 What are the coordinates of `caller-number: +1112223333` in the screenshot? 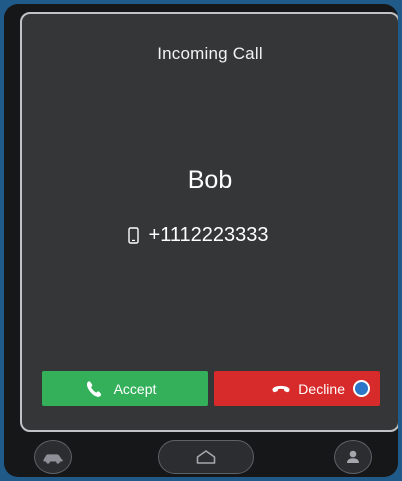 It's located at (208, 235).